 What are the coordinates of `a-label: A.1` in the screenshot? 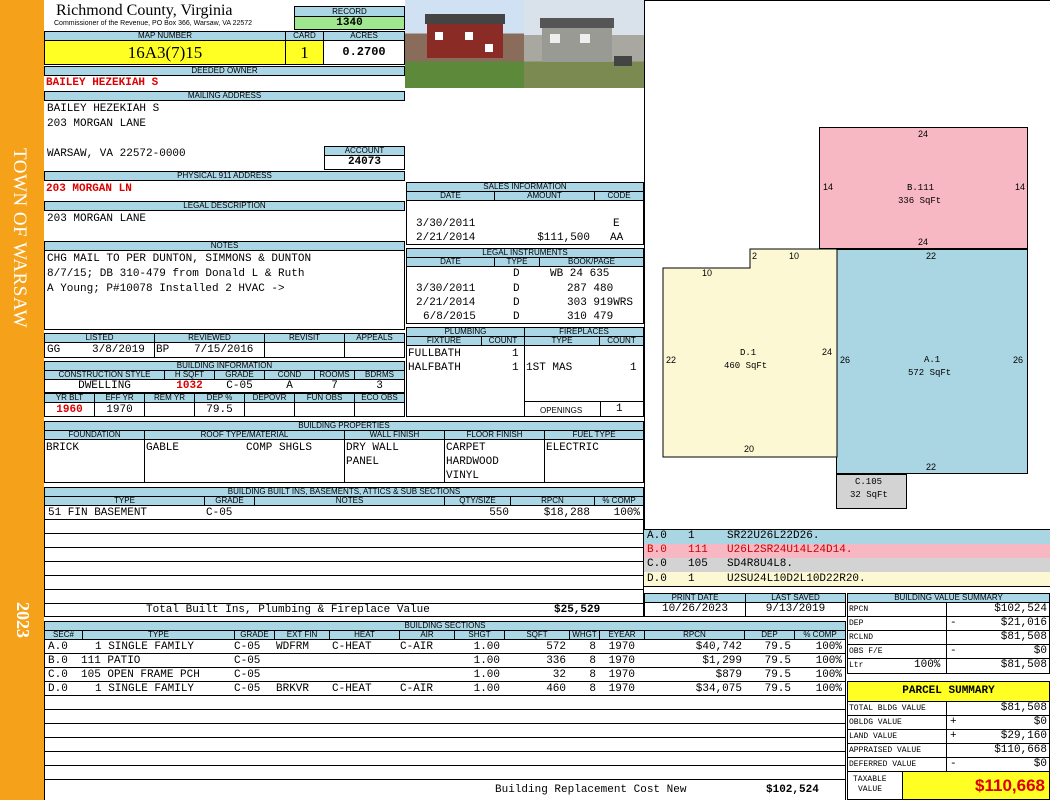 It's located at (932, 360).